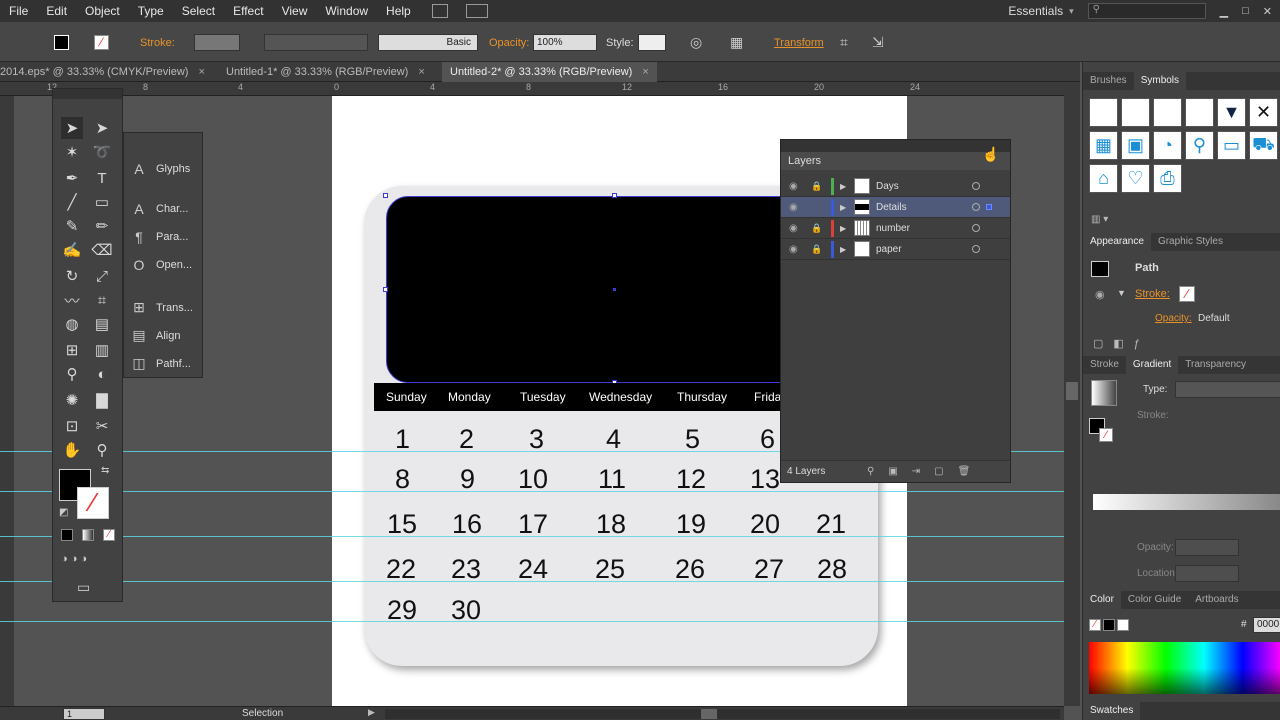 Image resolution: width=1280 pixels, height=720 pixels. What do you see at coordinates (920, 207) in the screenshot?
I see `layer-name: Details` at bounding box center [920, 207].